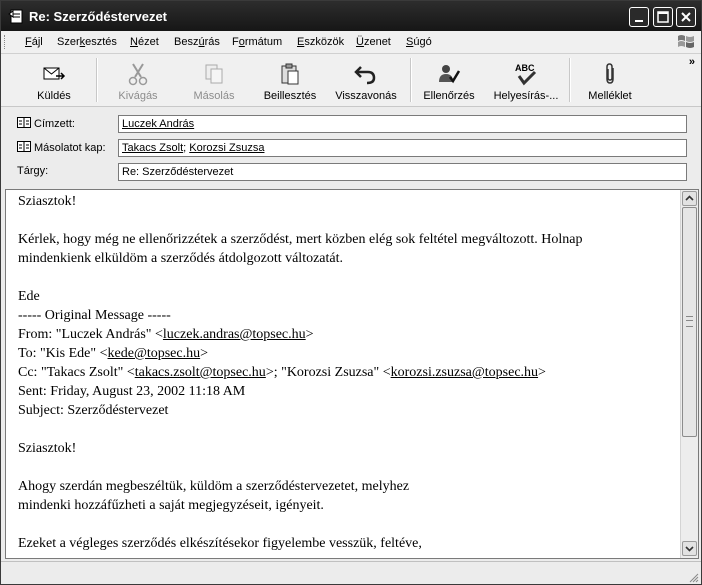  I want to click on email-link: kede@topsec.hu, so click(154, 353).